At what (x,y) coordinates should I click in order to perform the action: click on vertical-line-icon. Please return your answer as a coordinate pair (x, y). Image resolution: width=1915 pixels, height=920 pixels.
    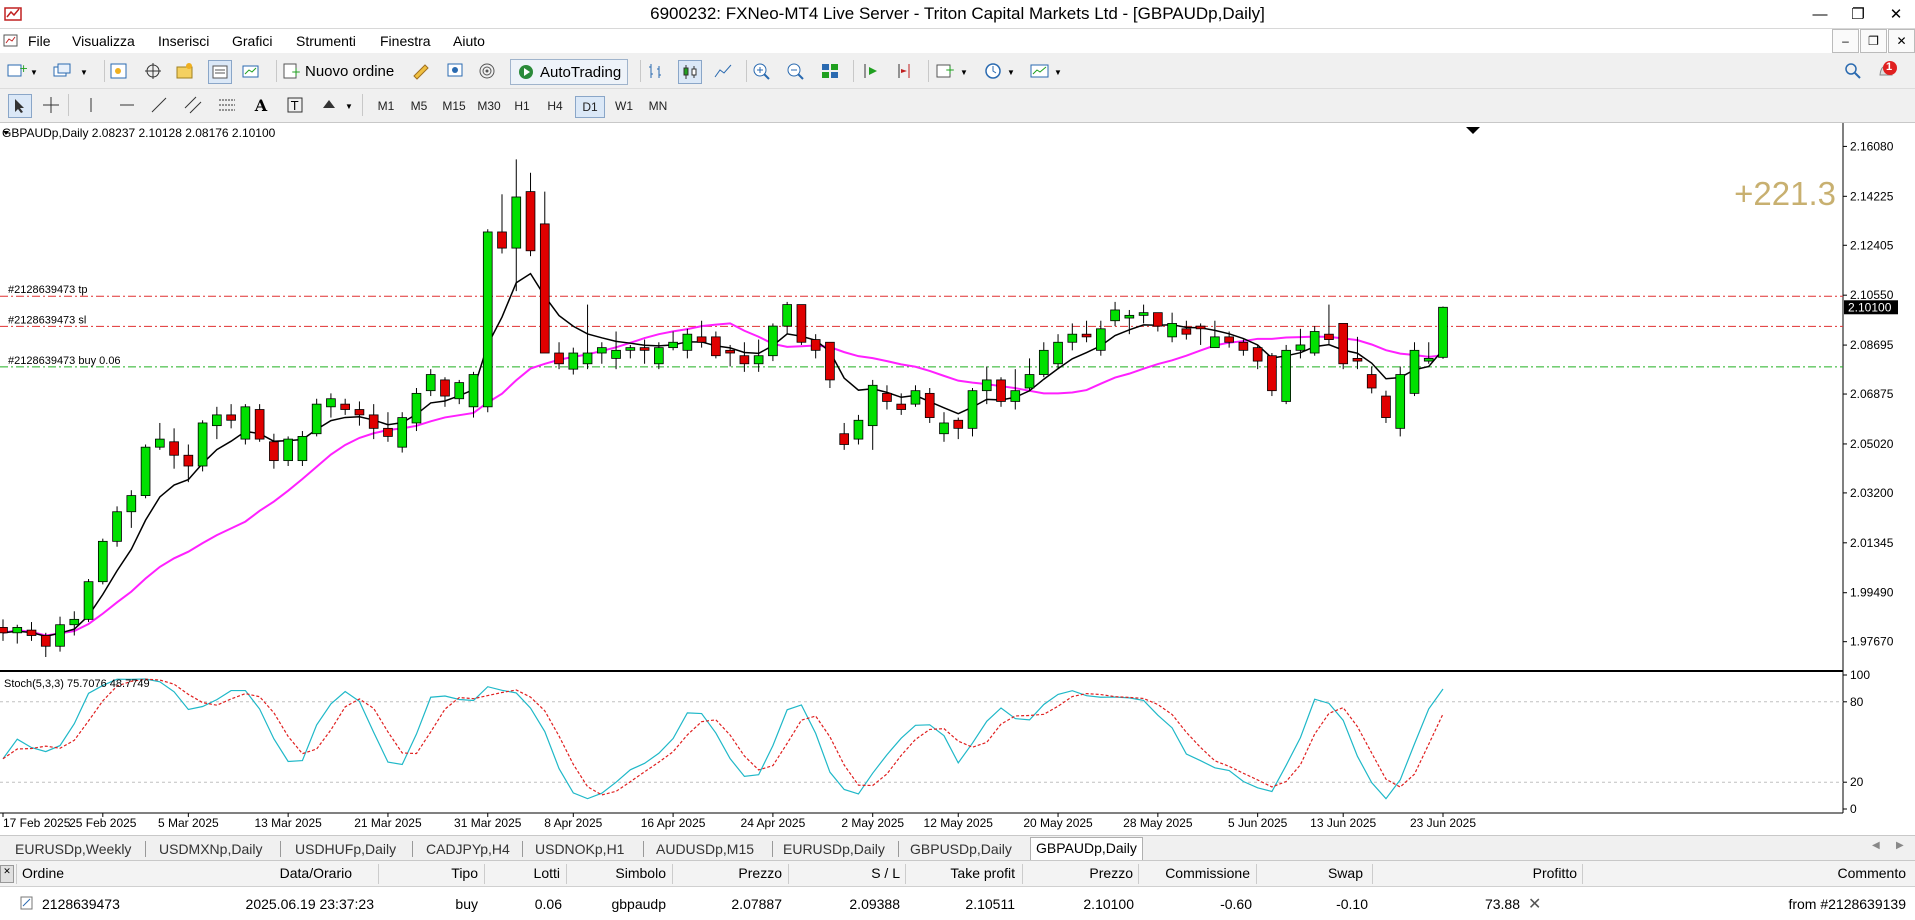
    Looking at the image, I should click on (91, 105).